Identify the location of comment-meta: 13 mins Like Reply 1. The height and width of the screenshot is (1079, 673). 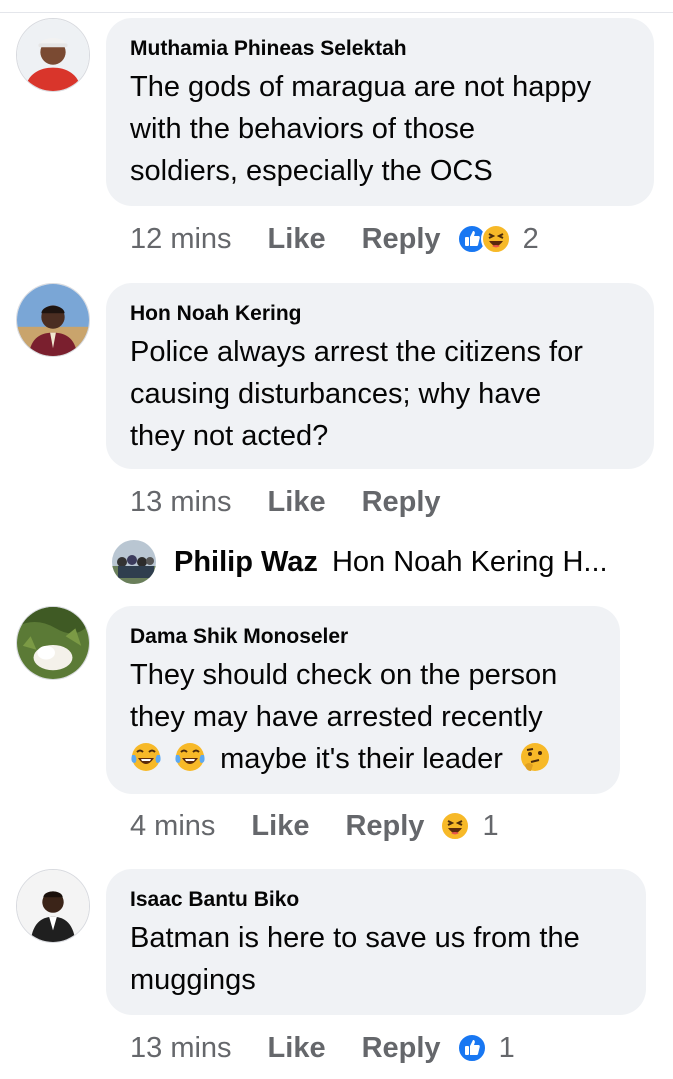
(322, 1048).